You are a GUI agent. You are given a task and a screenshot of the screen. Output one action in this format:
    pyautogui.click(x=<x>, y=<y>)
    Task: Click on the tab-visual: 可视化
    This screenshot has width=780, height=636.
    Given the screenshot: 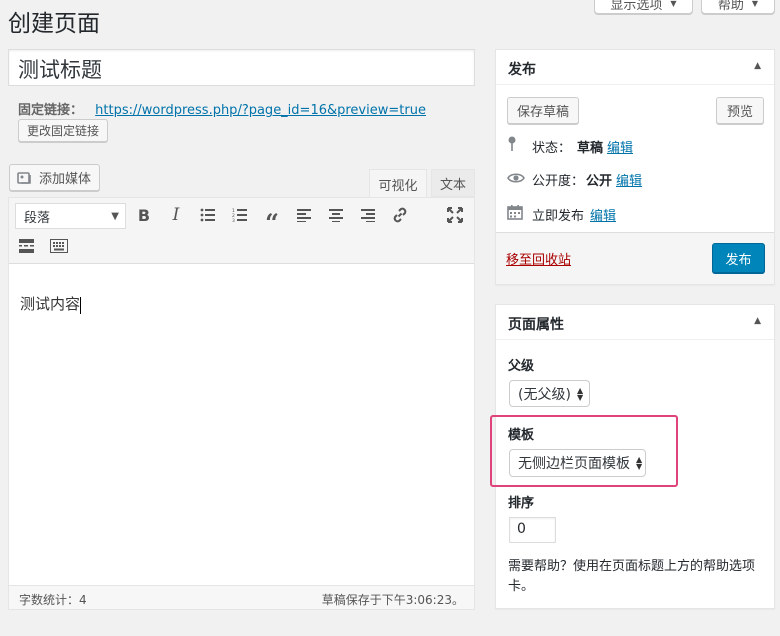 What is the action you would take?
    pyautogui.click(x=398, y=183)
    